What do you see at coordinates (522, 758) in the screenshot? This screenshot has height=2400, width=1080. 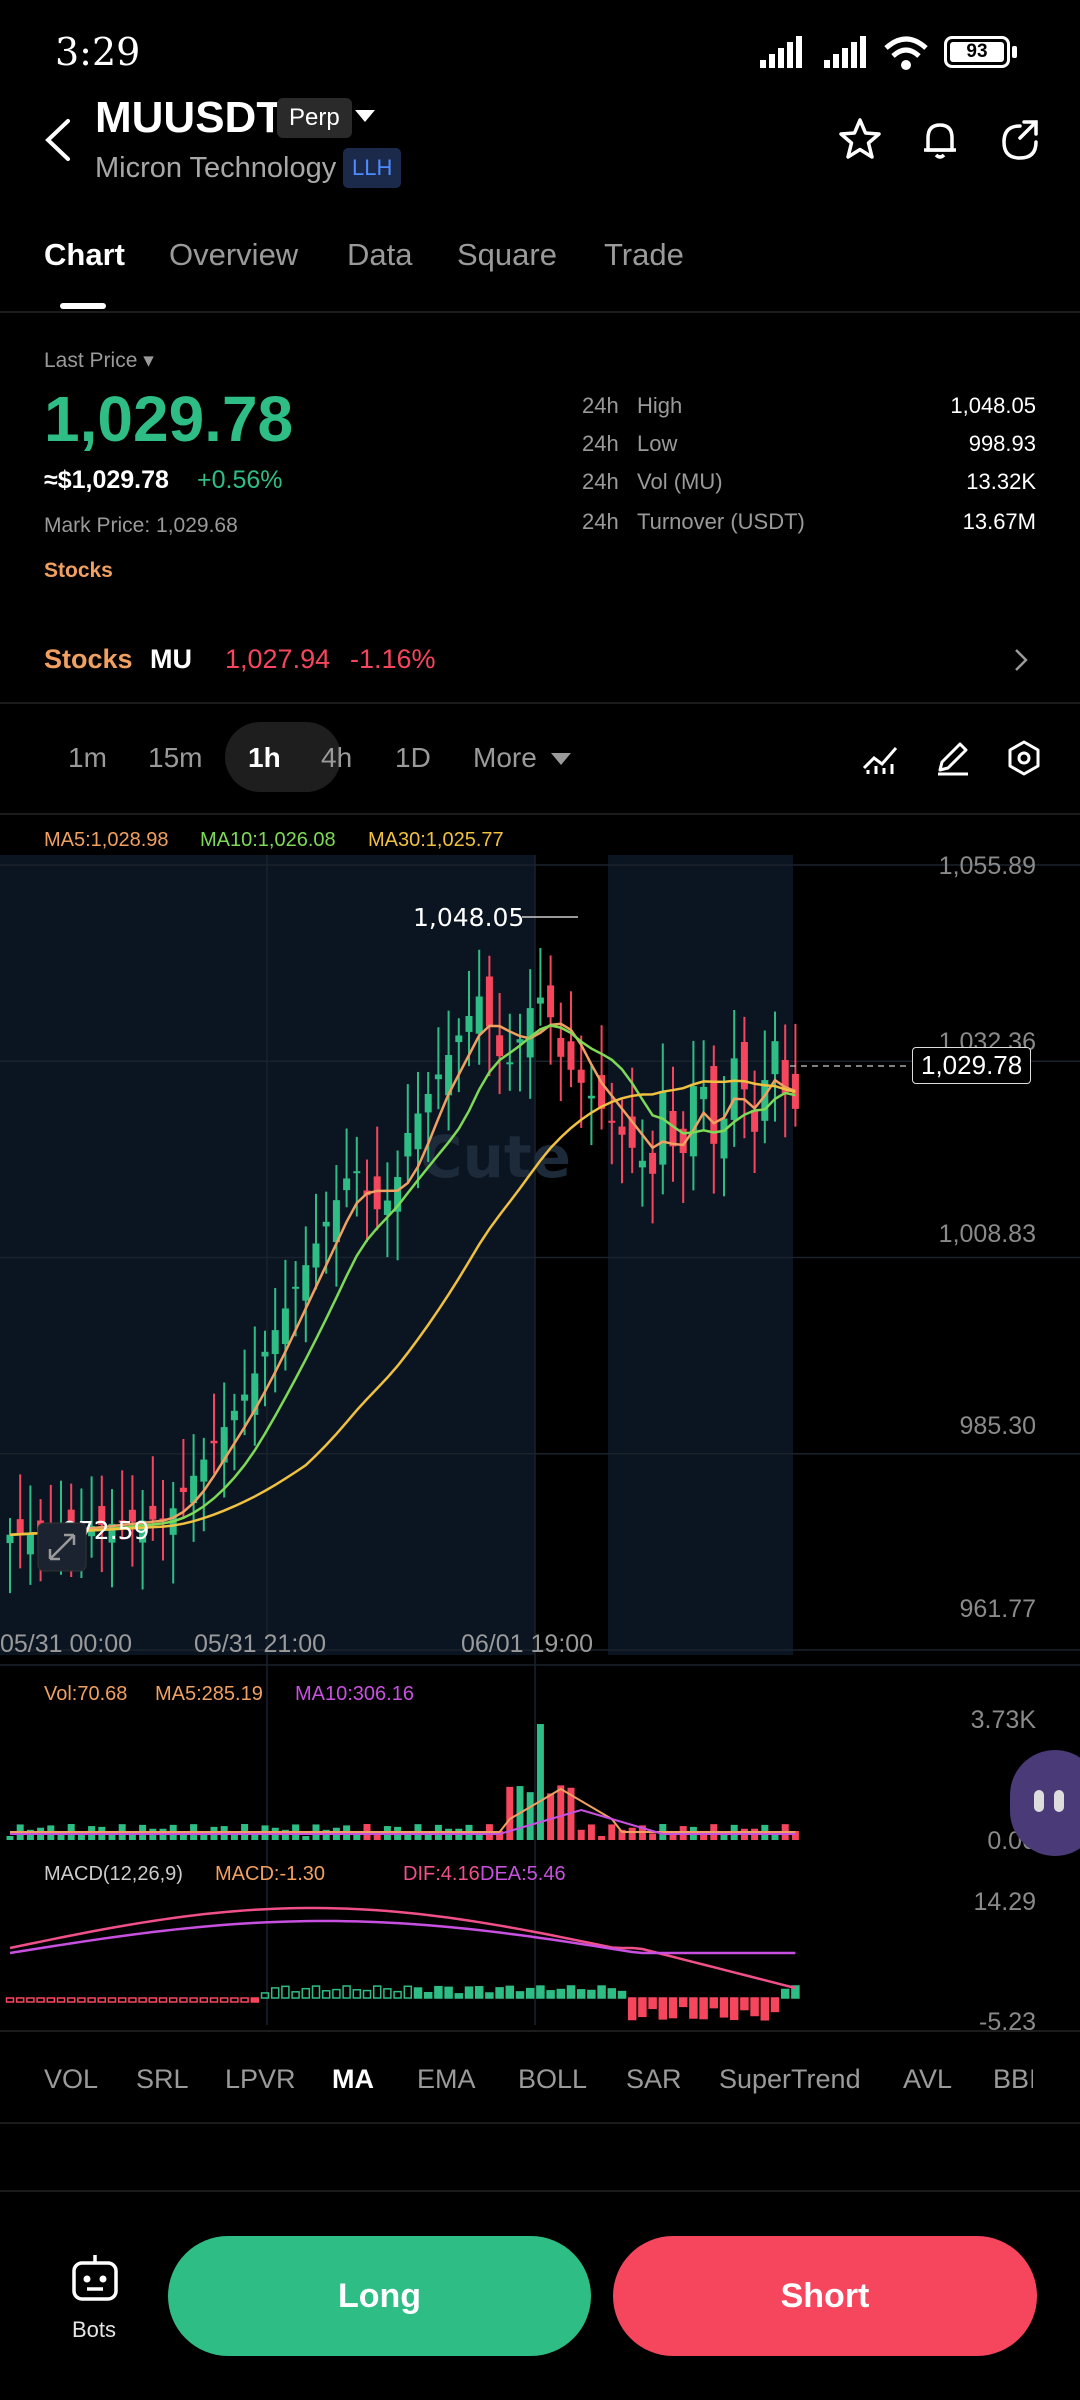 I see `timeframe-more: More` at bounding box center [522, 758].